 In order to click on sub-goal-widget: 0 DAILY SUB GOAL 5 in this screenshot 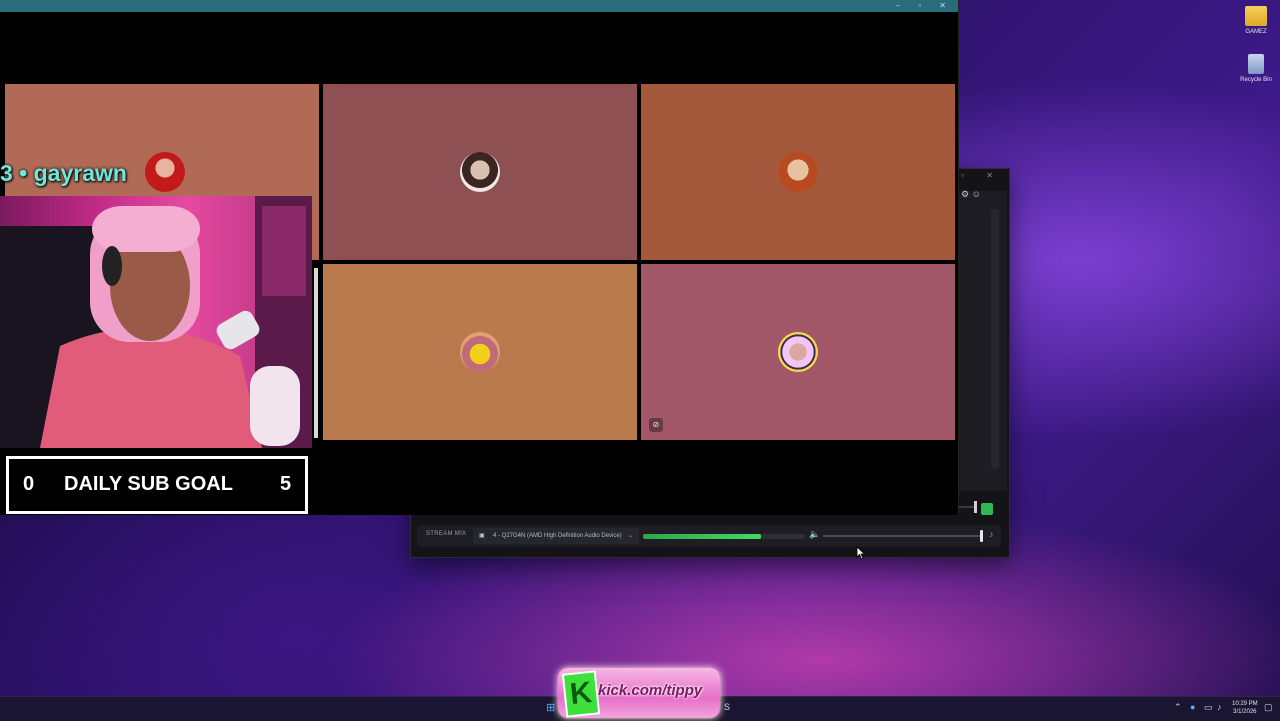, I will do `click(157, 485)`.